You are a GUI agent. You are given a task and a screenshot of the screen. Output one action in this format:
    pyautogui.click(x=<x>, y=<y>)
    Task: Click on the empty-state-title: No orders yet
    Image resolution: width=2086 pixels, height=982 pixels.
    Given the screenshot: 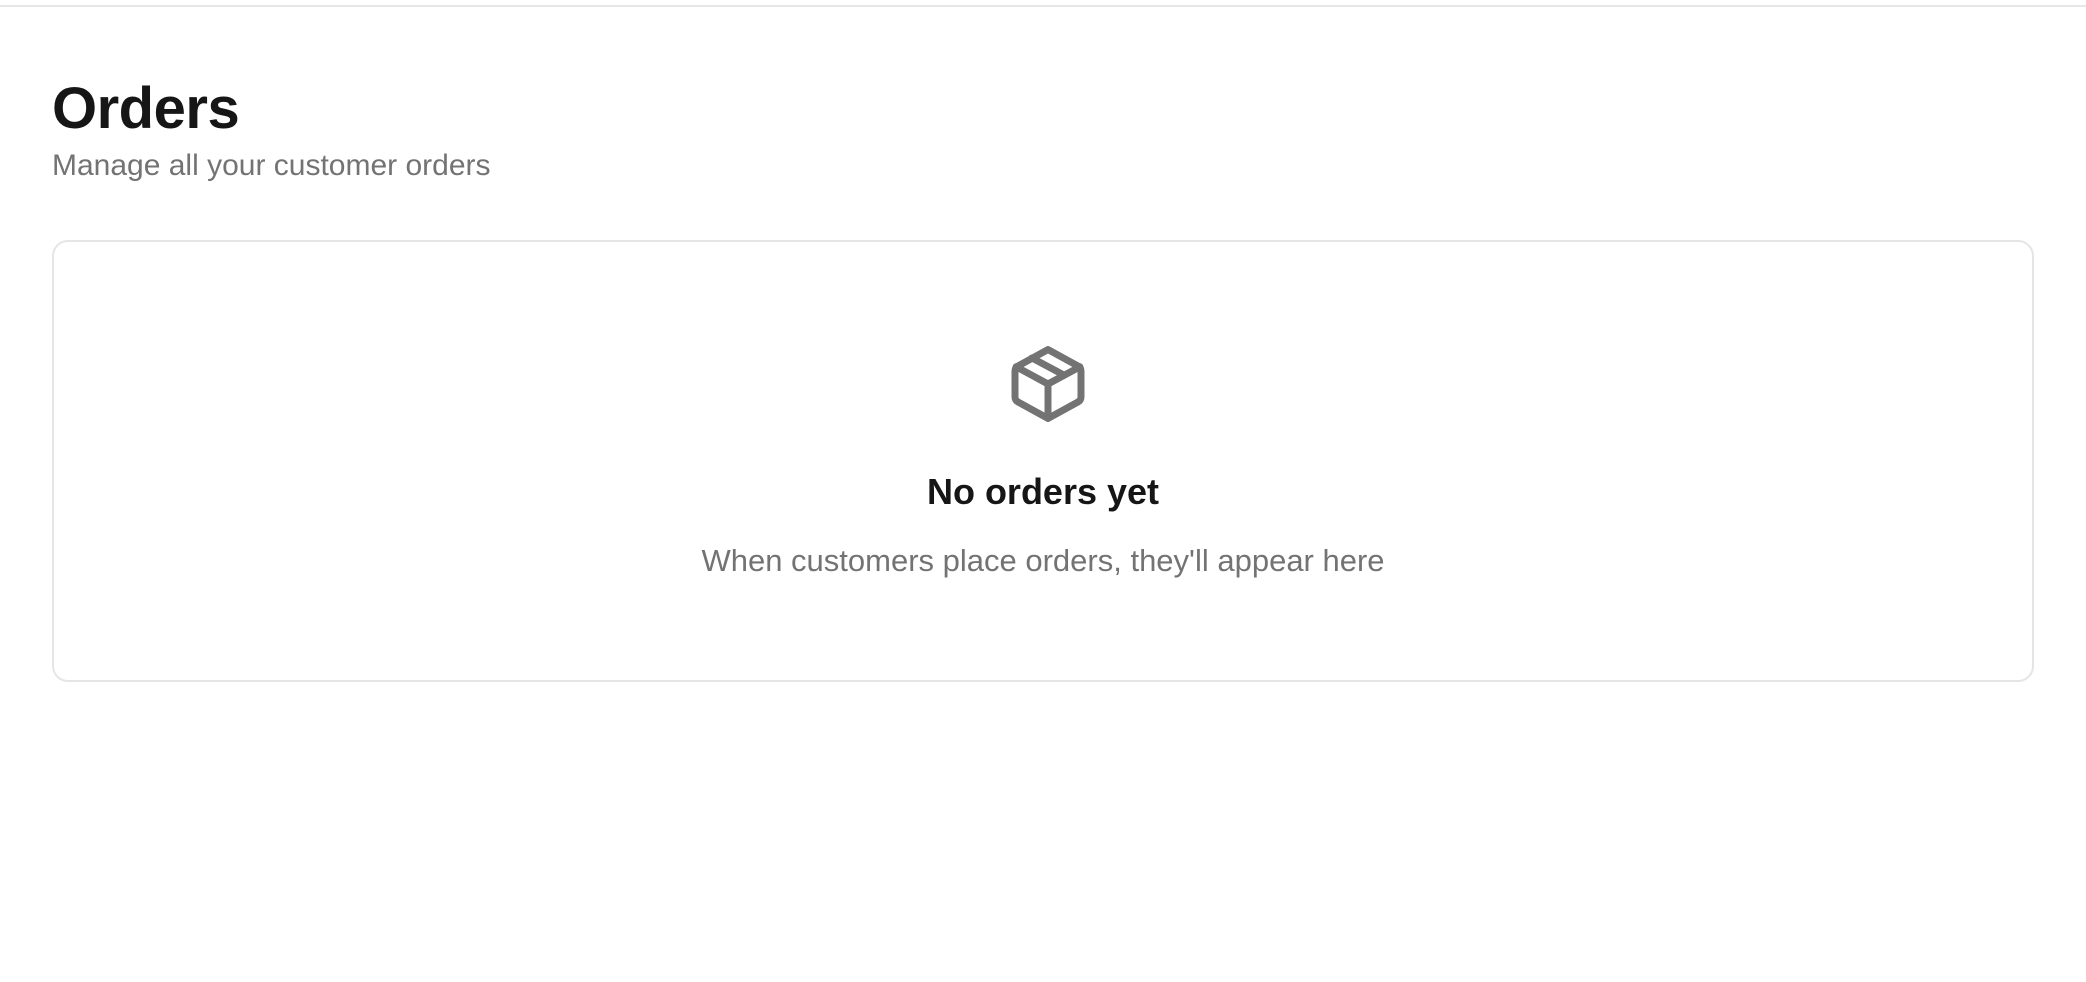 What is the action you would take?
    pyautogui.click(x=1043, y=491)
    